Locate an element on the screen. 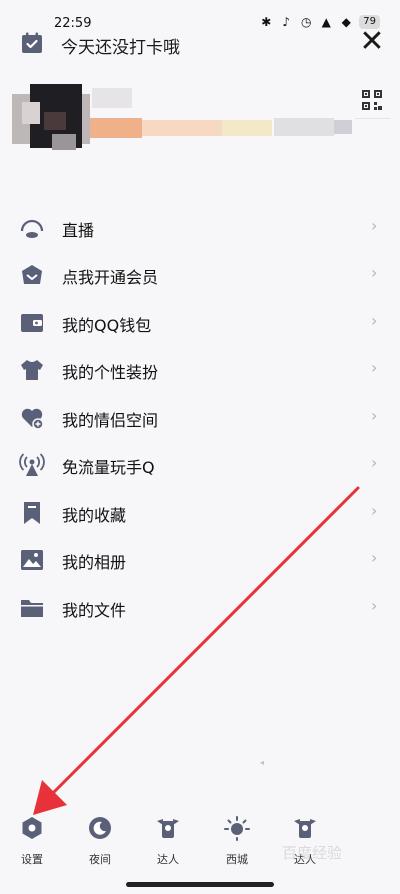 This screenshot has height=894, width=400. night-mode-button: 夜间 is located at coordinates (100, 841).